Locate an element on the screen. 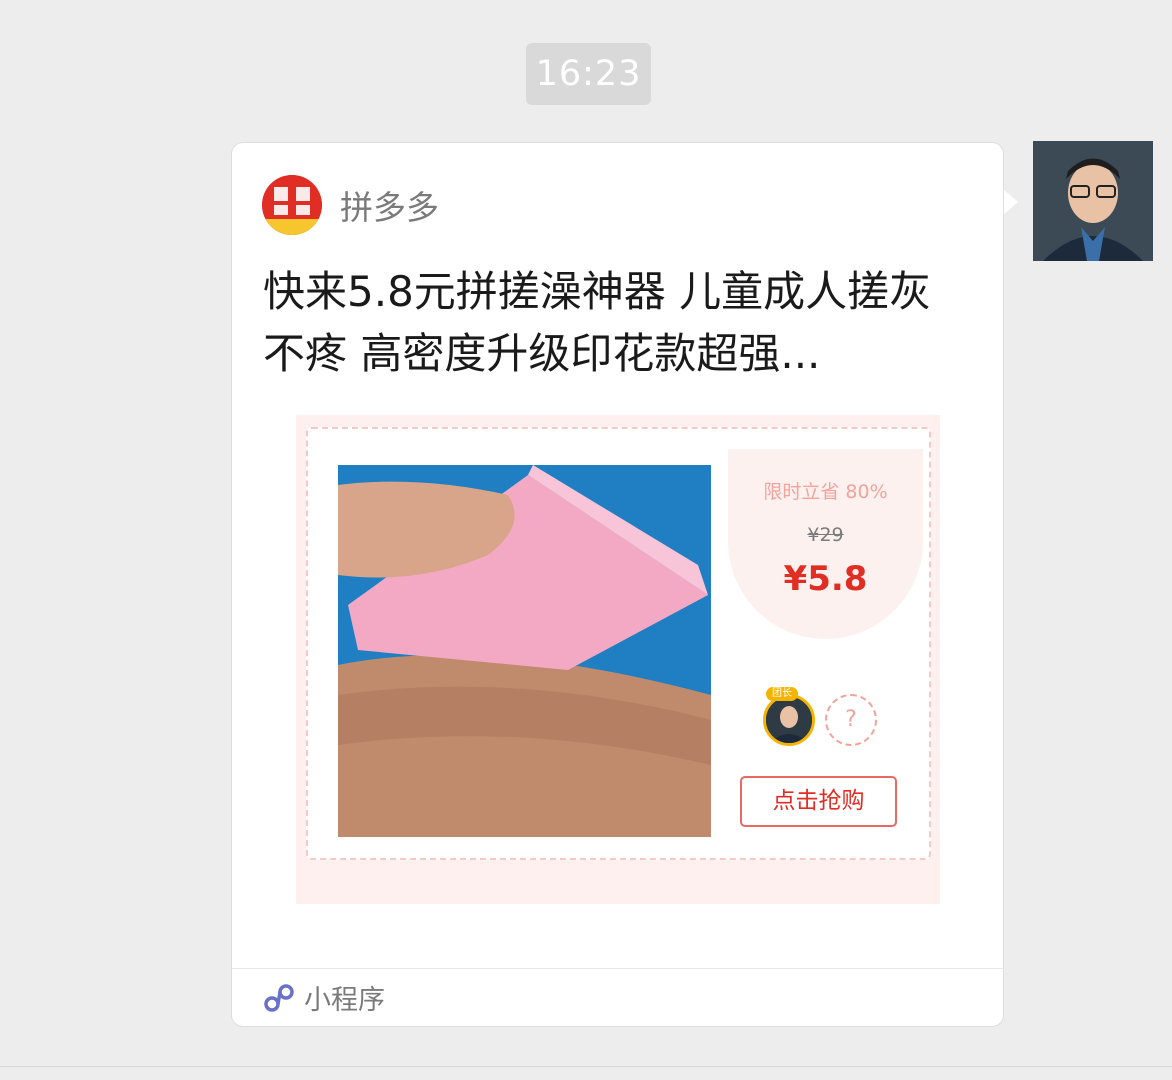 Image resolution: width=1172 pixels, height=1080 pixels. mini-program-icon is located at coordinates (279, 997).